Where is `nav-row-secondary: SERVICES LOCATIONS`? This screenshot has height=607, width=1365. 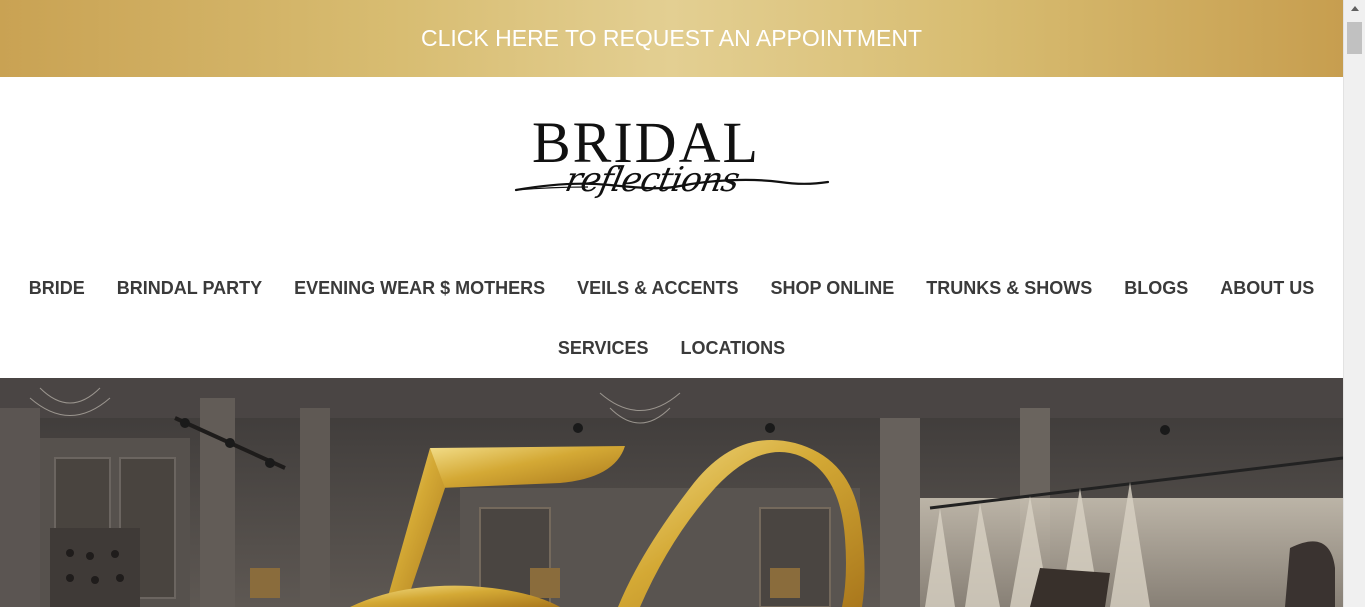
nav-row-secondary: SERVICES LOCATIONS is located at coordinates (671, 348).